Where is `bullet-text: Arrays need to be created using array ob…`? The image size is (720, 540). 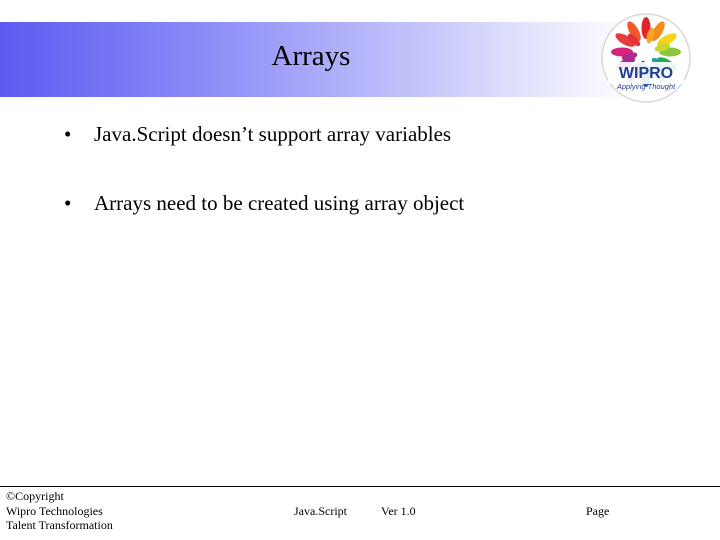 bullet-text: Arrays need to be created using array ob… is located at coordinates (279, 203).